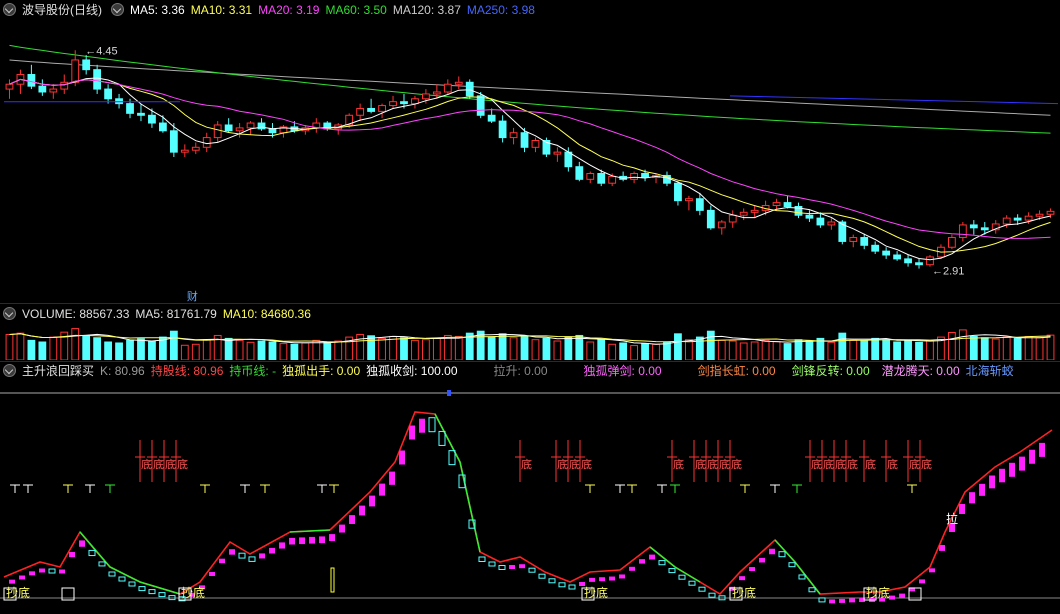 The image size is (1060, 614). What do you see at coordinates (412, 371) in the screenshot?
I see `dugu-close-value: 独孤收剑: 100.00` at bounding box center [412, 371].